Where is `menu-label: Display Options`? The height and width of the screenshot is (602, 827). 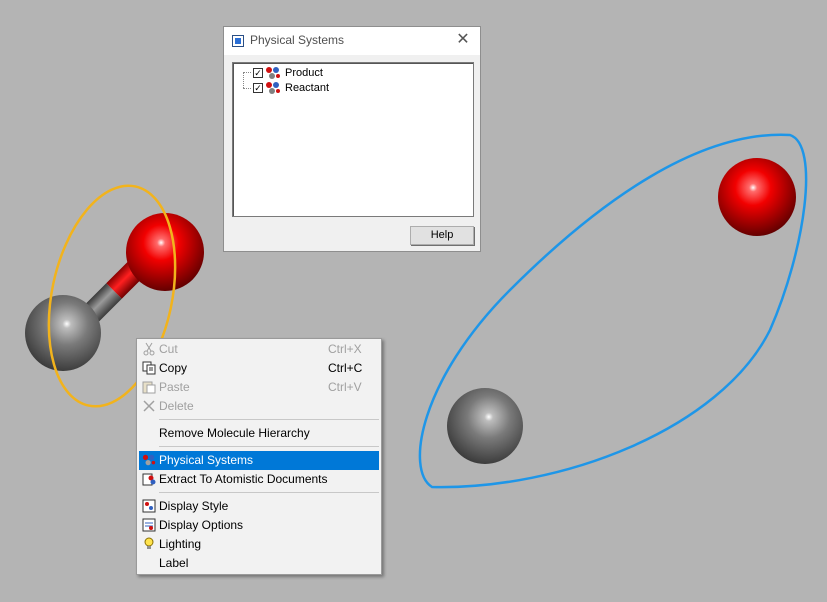
menu-label: Display Options is located at coordinates (201, 525).